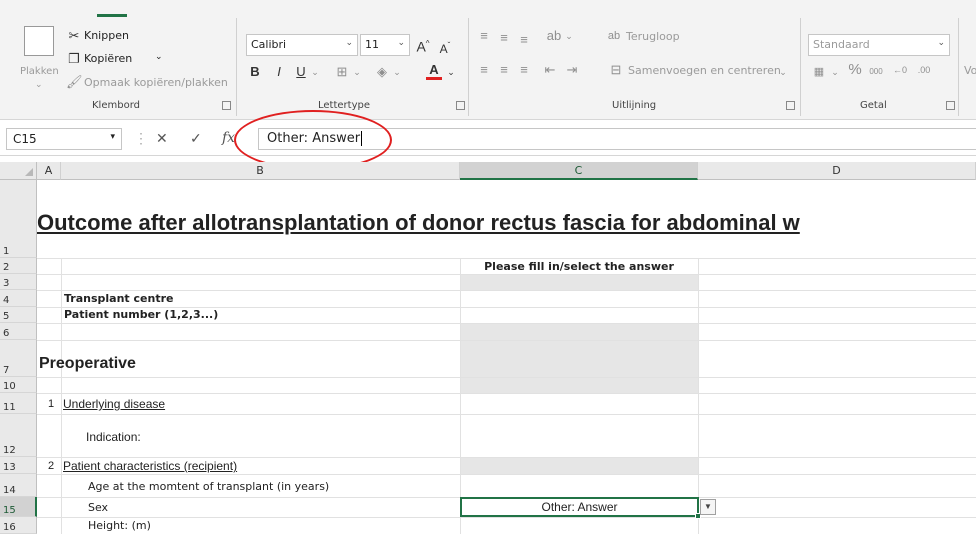  What do you see at coordinates (385, 45) in the screenshot?
I see `font-size-combobox: 11 ⌄` at bounding box center [385, 45].